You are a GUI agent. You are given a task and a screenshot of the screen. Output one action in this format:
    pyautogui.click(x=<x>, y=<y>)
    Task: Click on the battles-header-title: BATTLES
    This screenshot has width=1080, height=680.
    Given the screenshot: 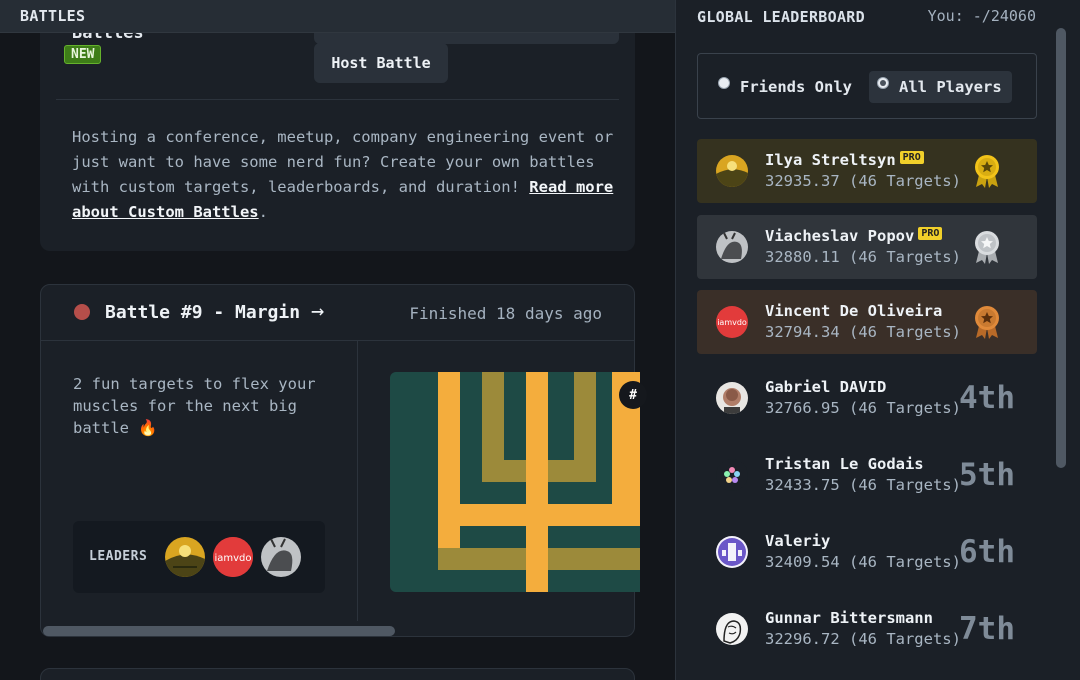 What is the action you would take?
    pyautogui.click(x=53, y=16)
    